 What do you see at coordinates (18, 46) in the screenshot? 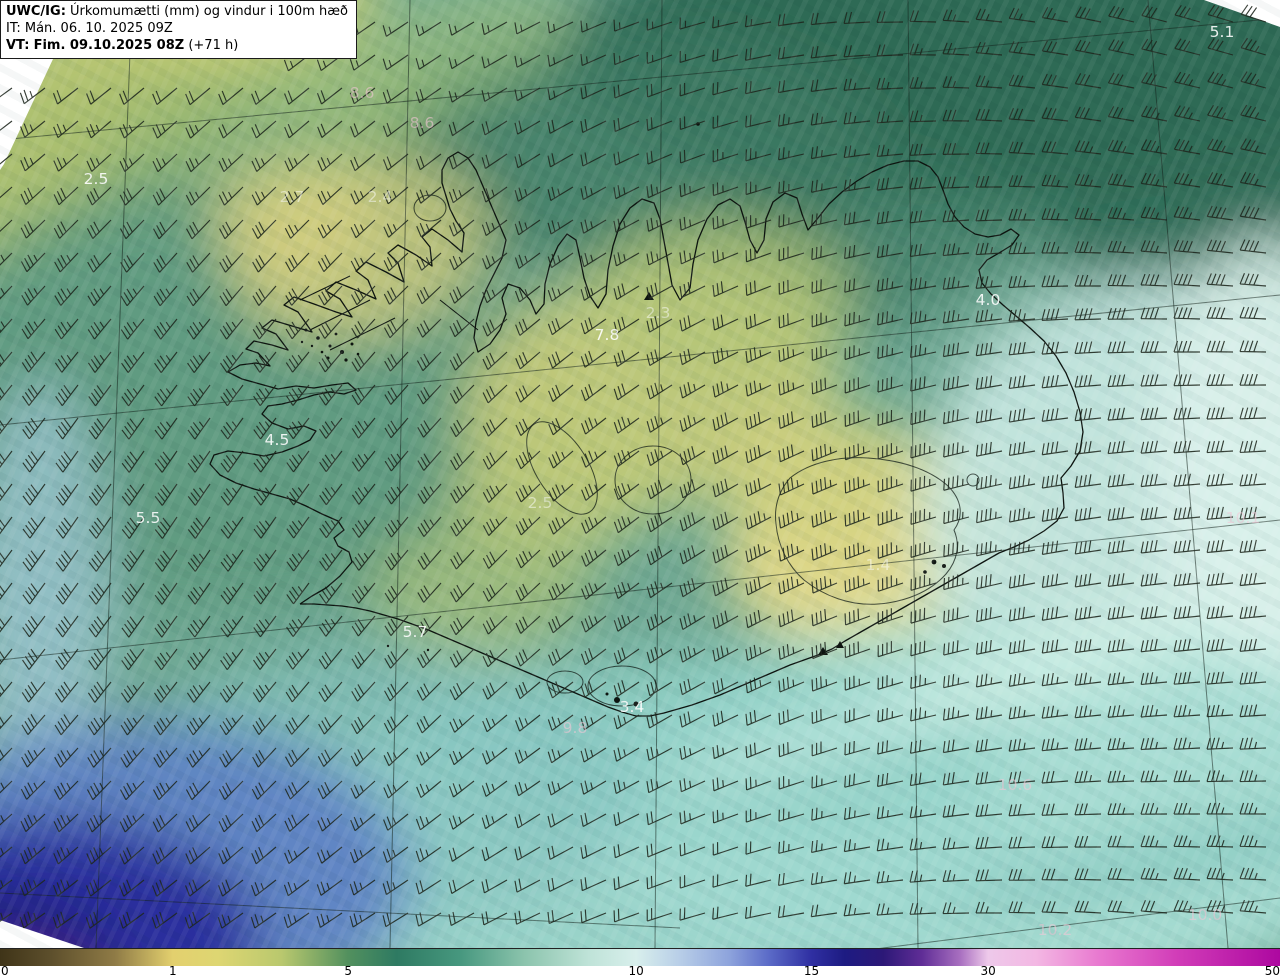
I see `valid-label: VT:` at bounding box center [18, 46].